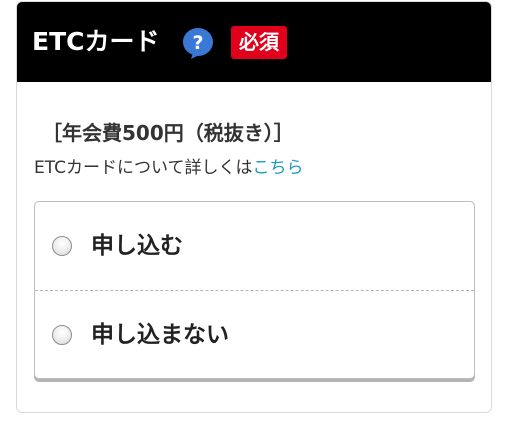  I want to click on details-link: こちら, so click(278, 168).